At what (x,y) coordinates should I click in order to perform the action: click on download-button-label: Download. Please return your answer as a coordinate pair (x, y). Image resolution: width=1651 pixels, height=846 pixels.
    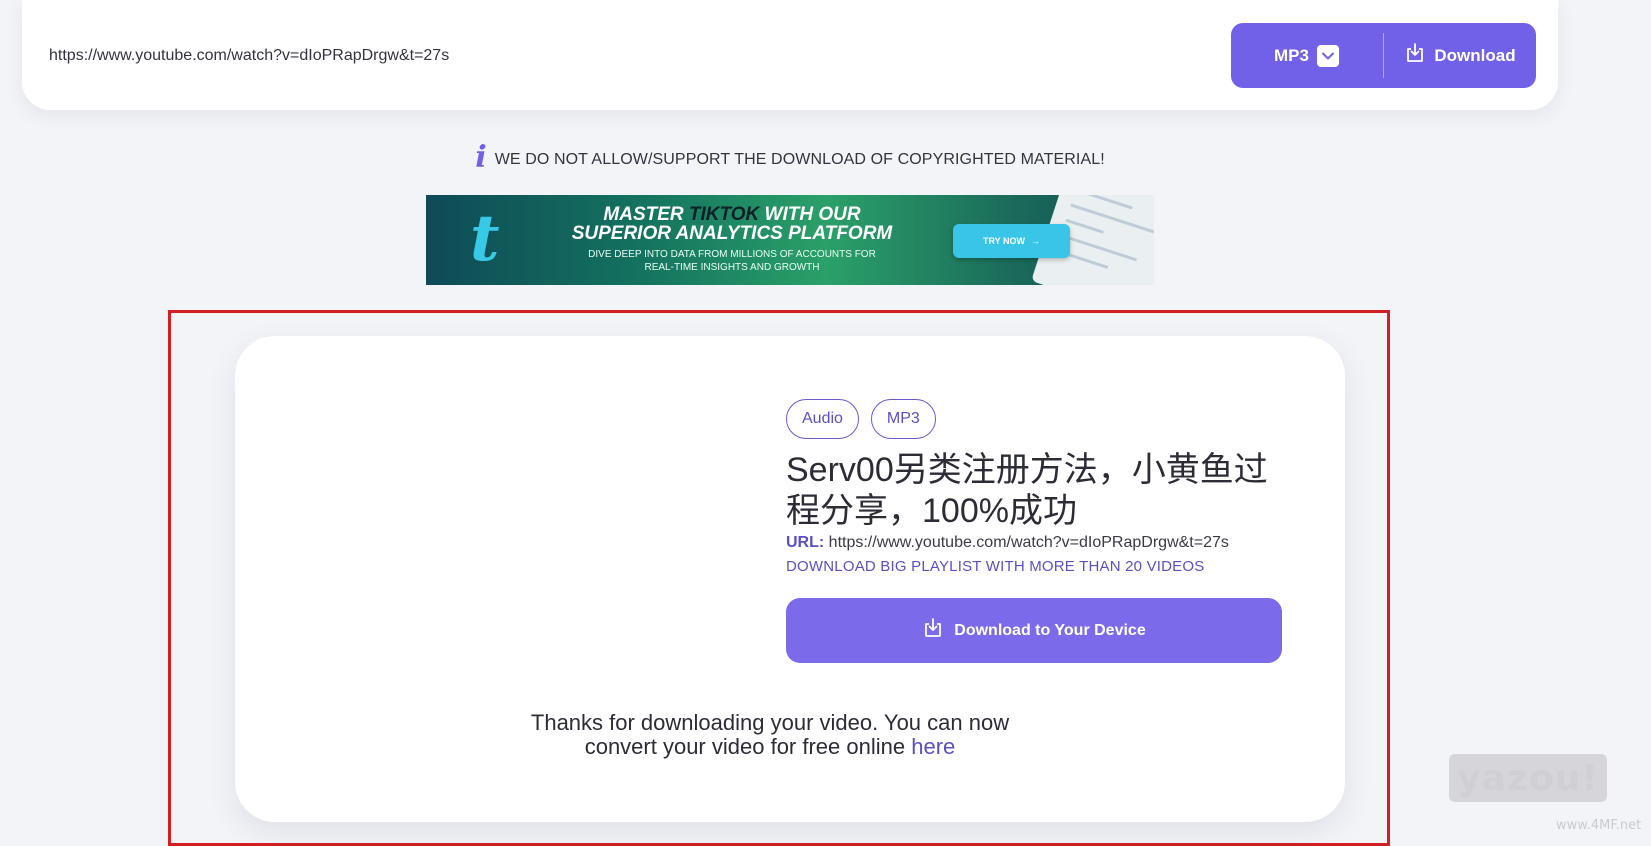
    Looking at the image, I should click on (1475, 55).